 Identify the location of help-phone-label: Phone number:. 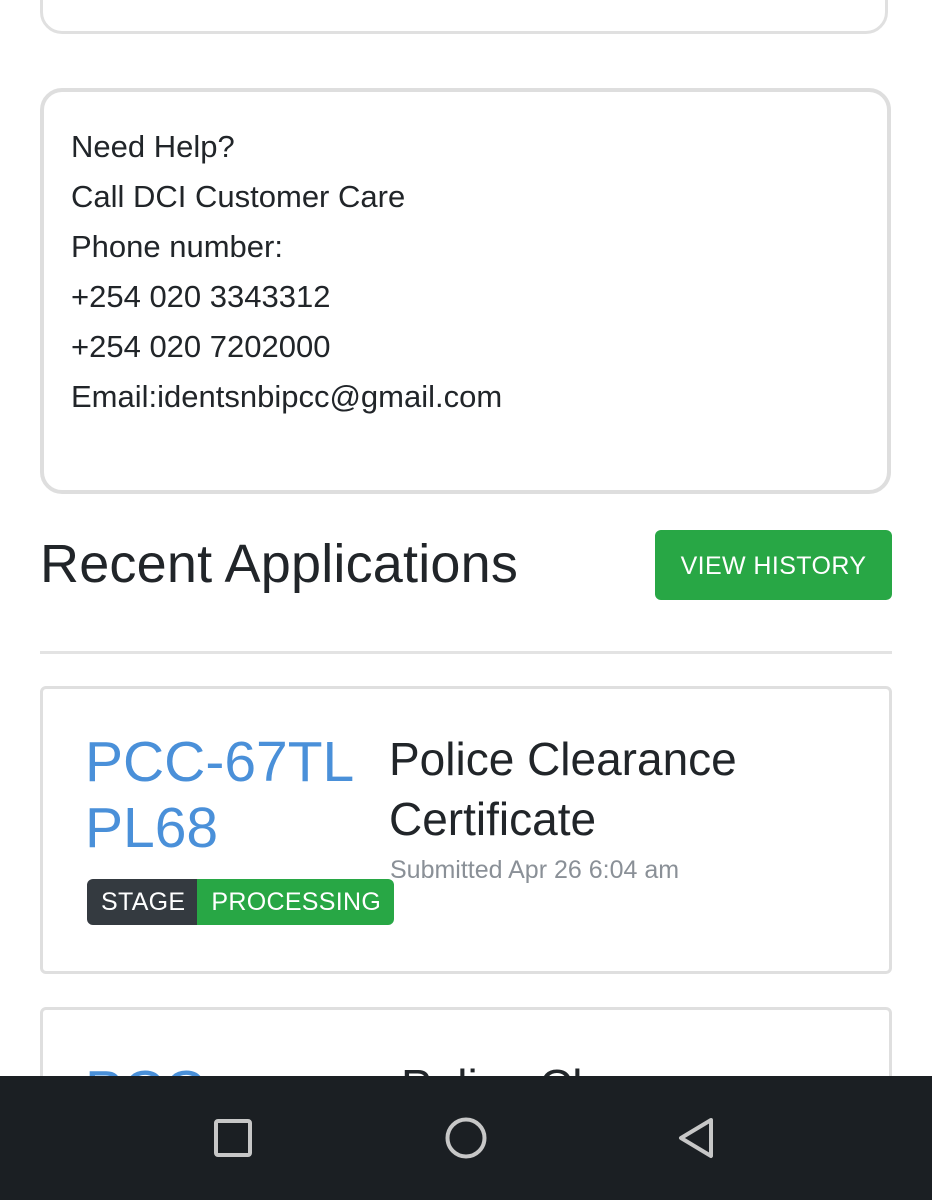
(177, 246).